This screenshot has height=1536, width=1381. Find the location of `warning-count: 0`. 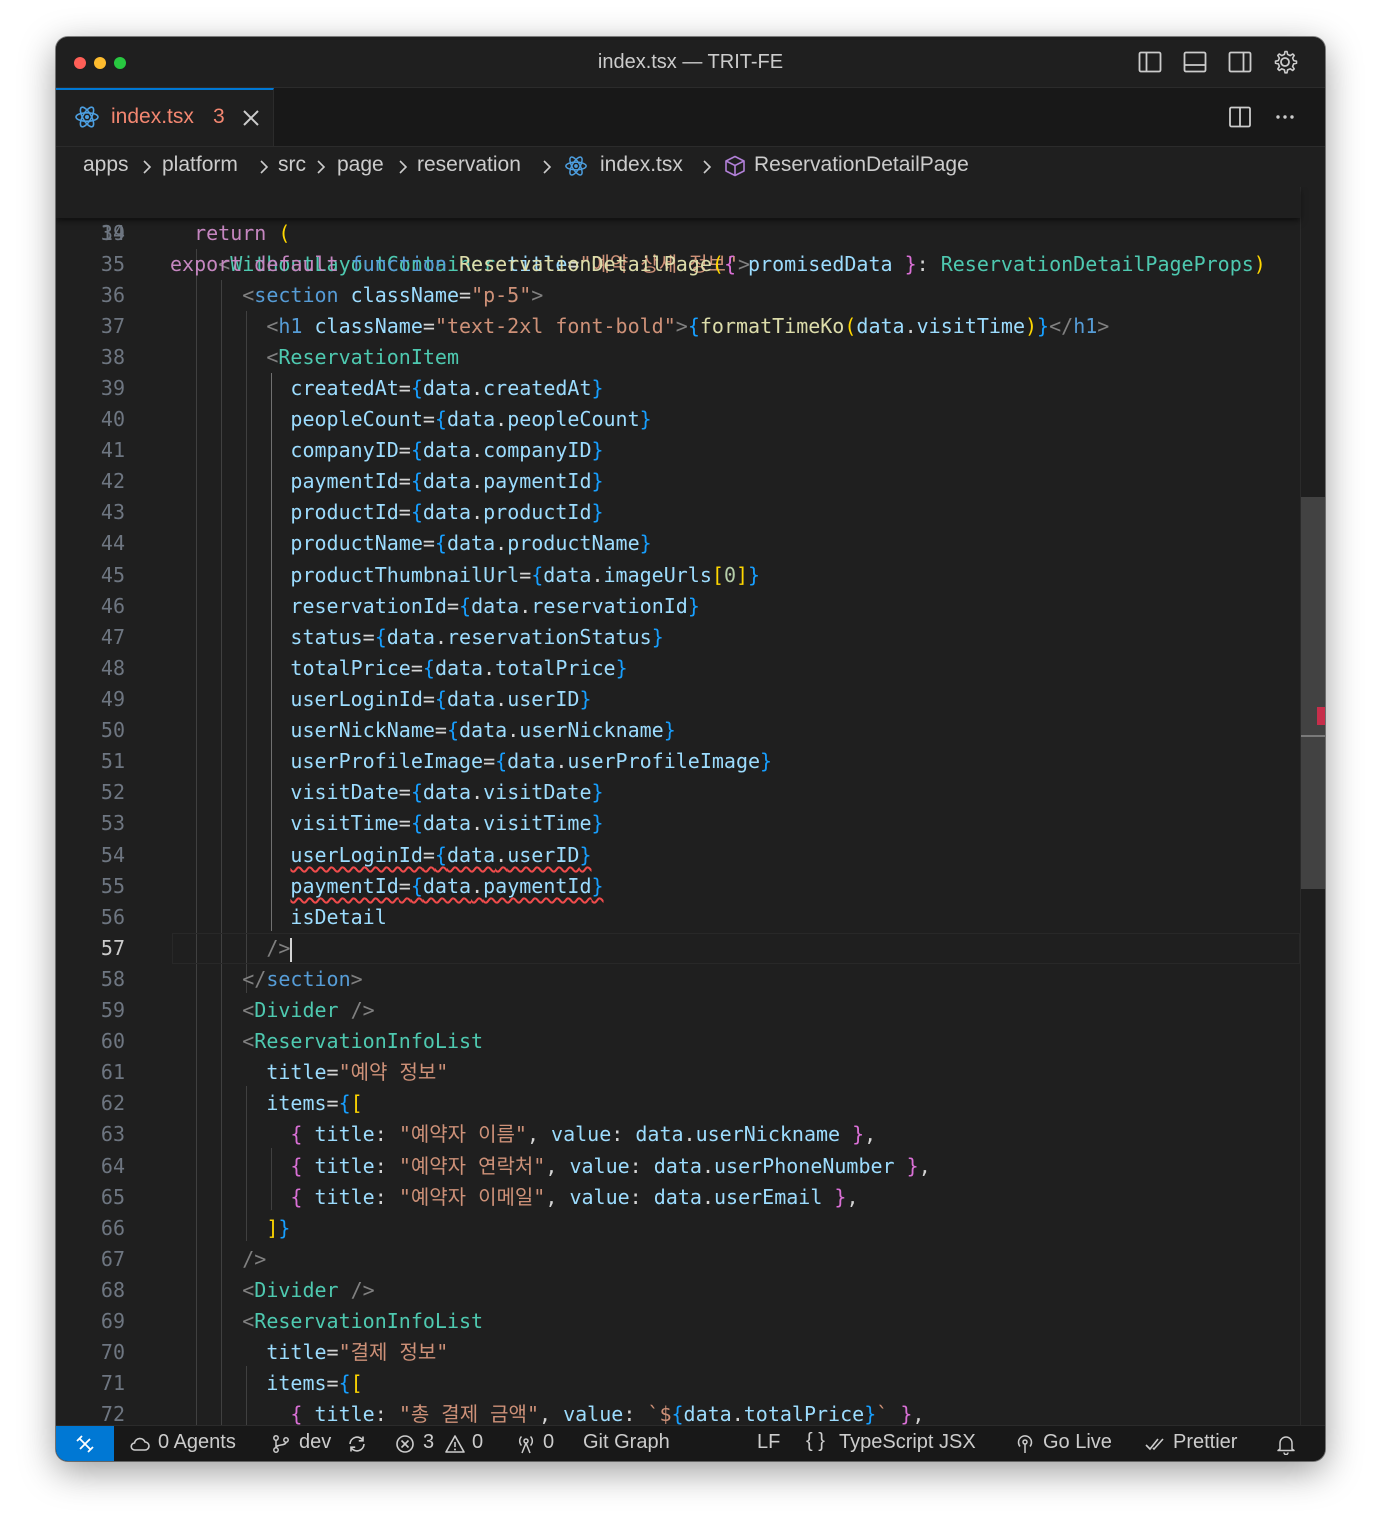

warning-count: 0 is located at coordinates (477, 1442).